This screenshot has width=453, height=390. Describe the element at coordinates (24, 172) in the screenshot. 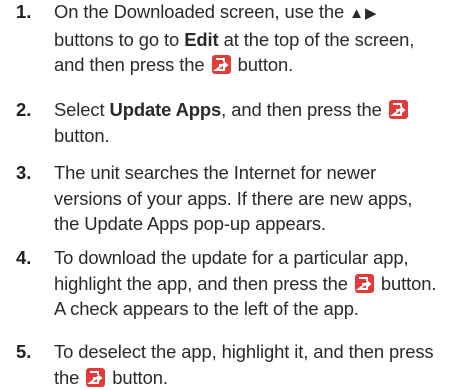

I see `step-number: 3.` at that location.